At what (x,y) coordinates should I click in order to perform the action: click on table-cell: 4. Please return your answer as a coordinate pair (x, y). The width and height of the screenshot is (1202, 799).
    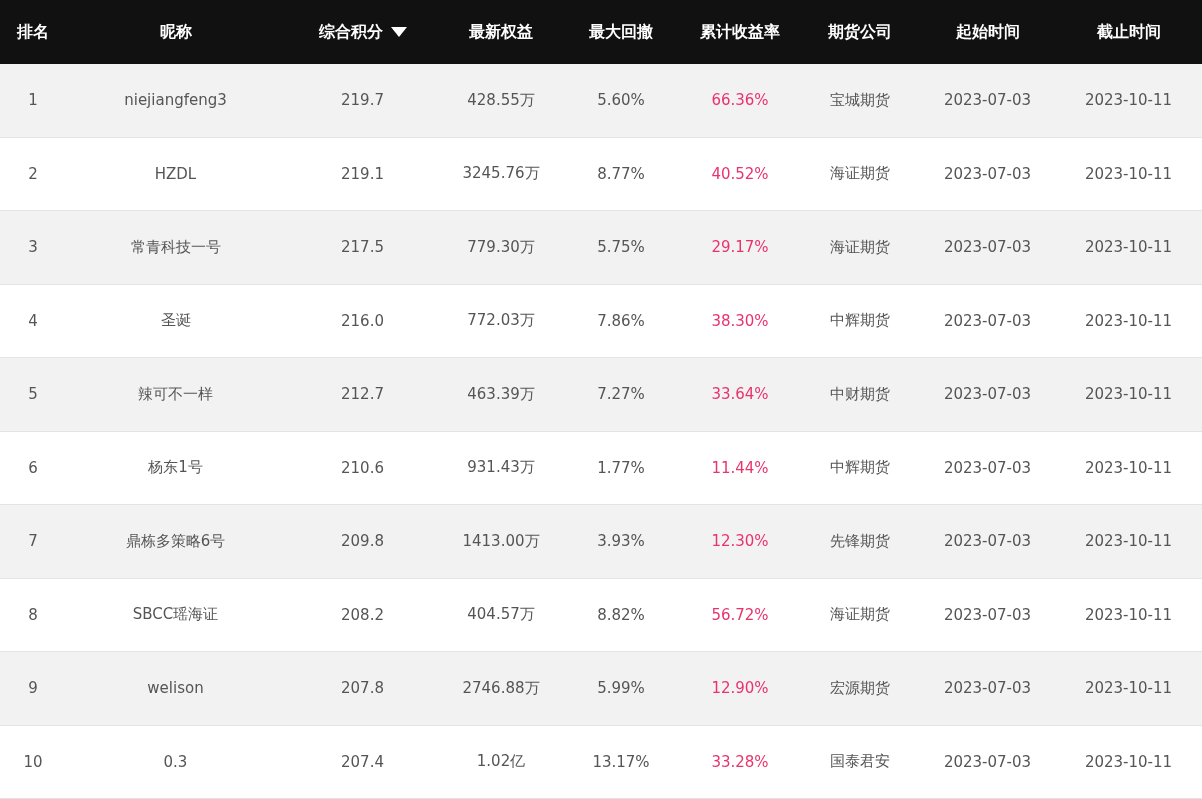
    Looking at the image, I should click on (33, 320).